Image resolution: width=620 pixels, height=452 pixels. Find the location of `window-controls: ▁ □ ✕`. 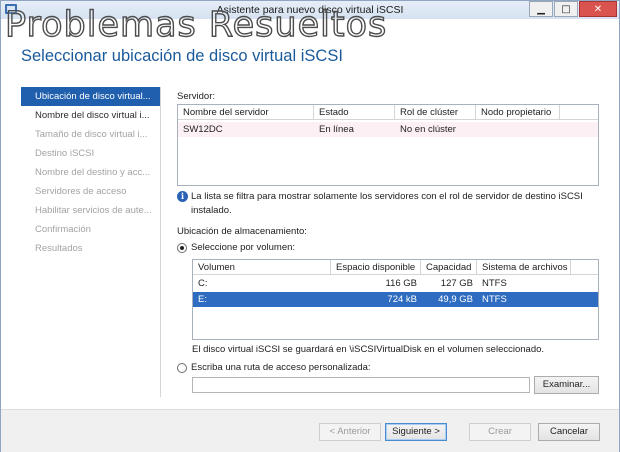

window-controls: ▁ □ ✕ is located at coordinates (572, 9).